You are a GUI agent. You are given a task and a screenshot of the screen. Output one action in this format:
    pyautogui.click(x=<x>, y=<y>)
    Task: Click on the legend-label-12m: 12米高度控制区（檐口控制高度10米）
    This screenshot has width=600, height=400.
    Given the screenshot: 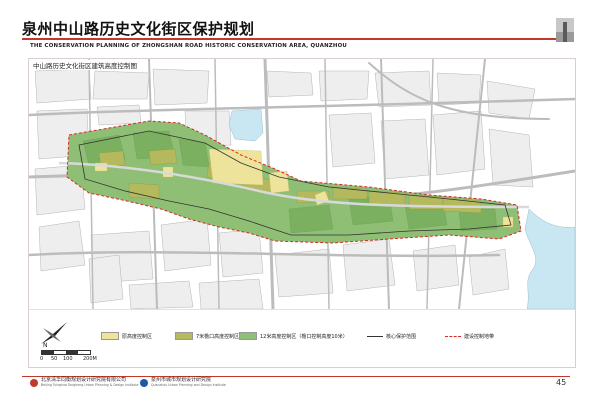 What is the action you would take?
    pyautogui.click(x=304, y=336)
    